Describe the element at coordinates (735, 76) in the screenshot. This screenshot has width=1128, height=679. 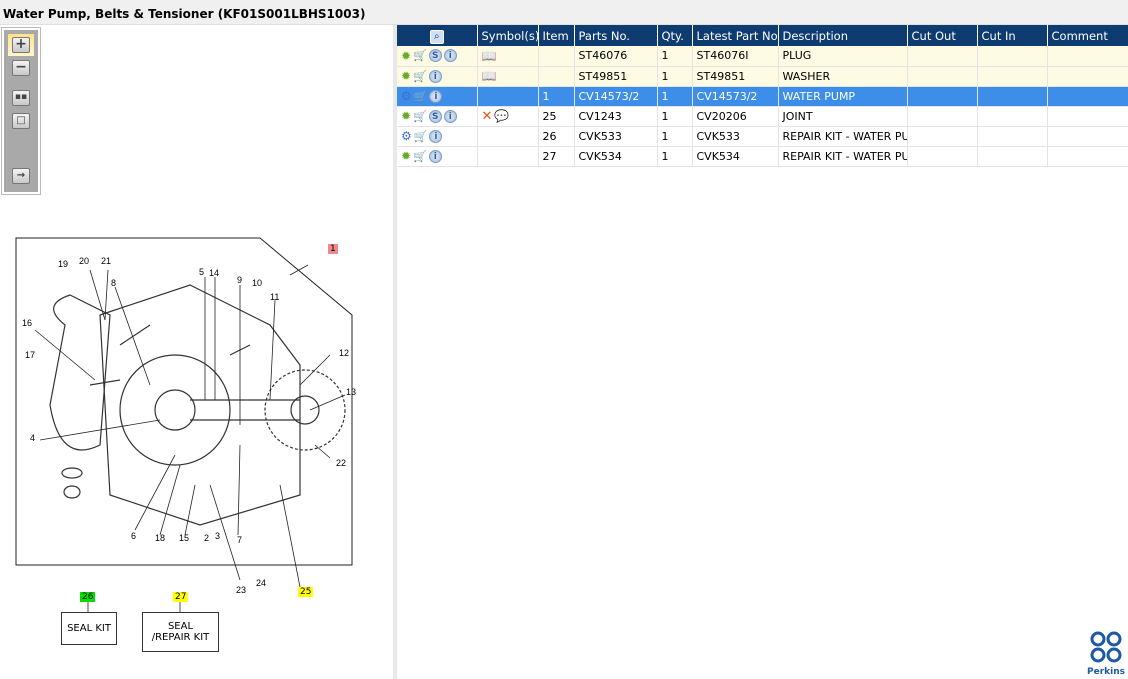
I see `latest-cell: ST49851` at that location.